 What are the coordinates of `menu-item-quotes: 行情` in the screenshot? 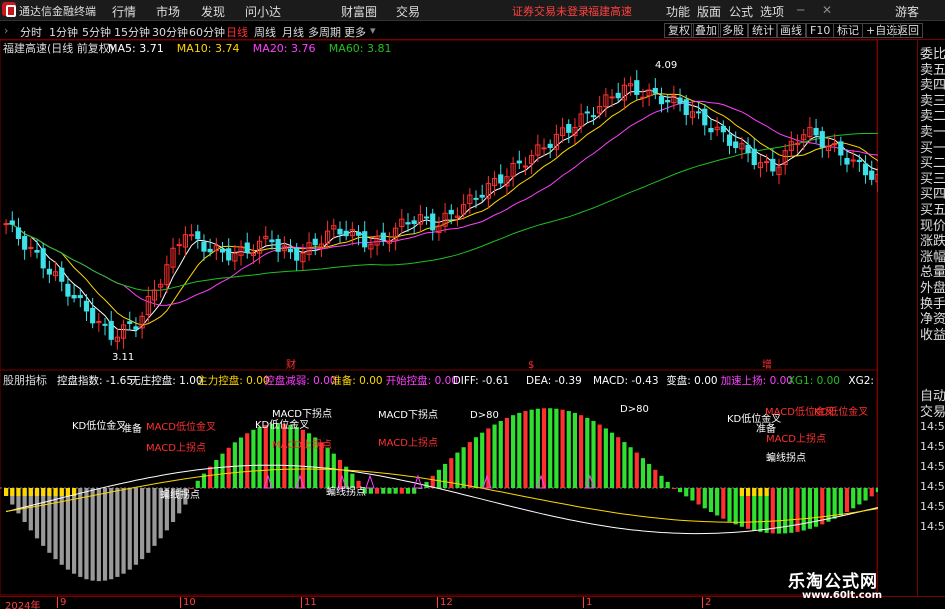 It's located at (124, 11).